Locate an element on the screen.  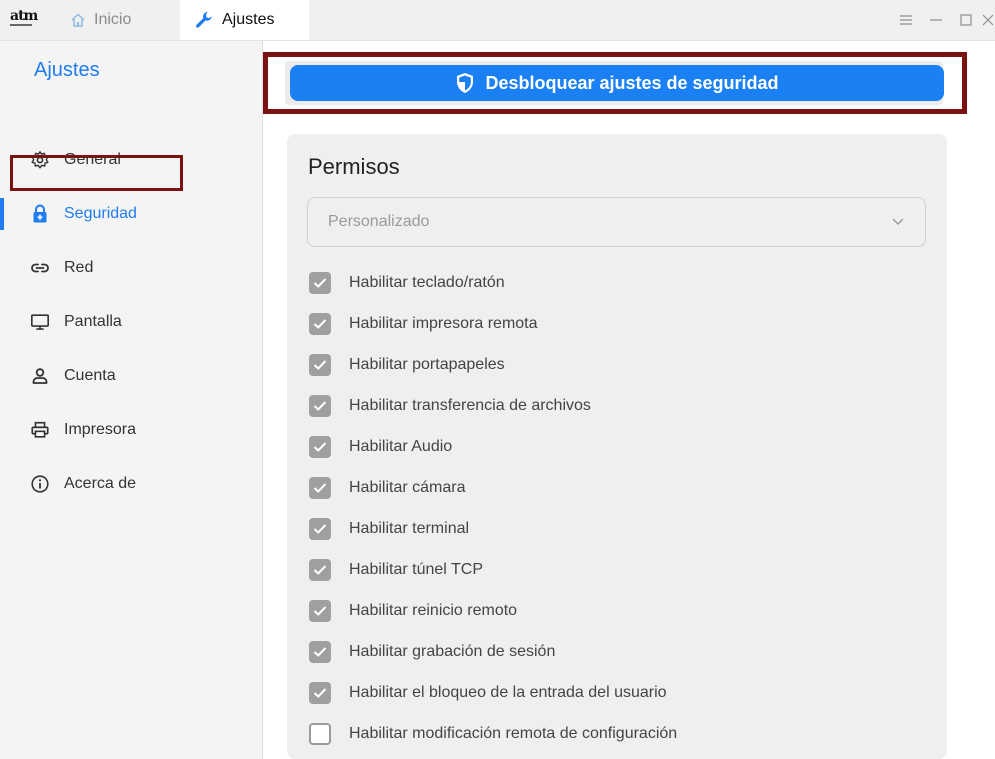
permissions-preset-select: Personalizado is located at coordinates (616, 222).